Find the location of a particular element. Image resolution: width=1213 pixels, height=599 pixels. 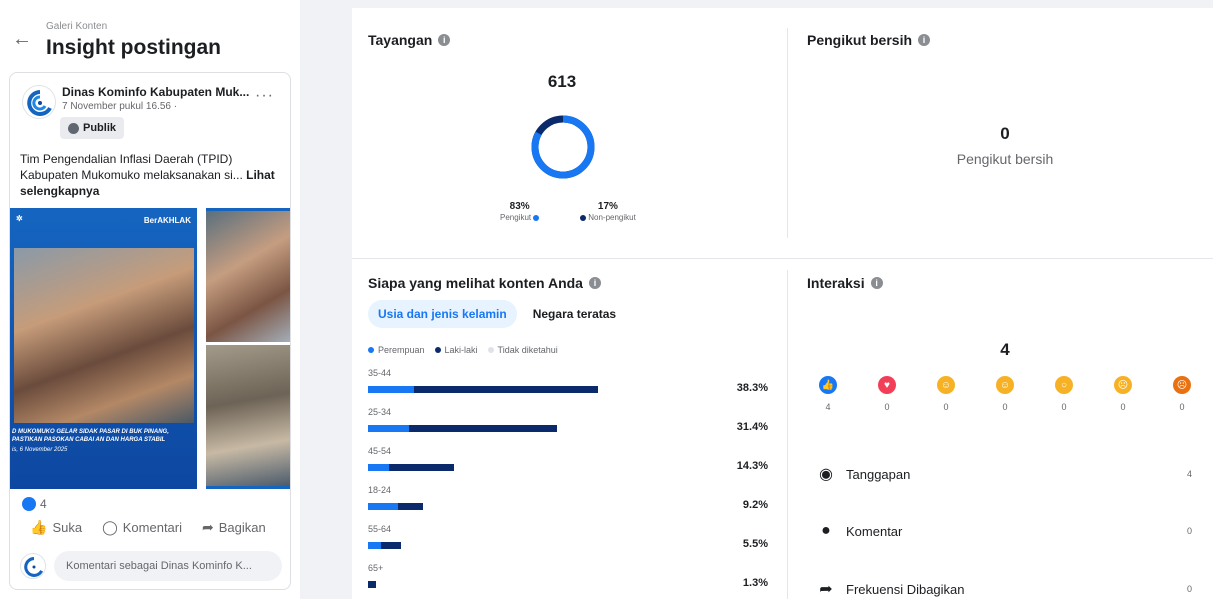

more-options-icon: ··· is located at coordinates (264, 96).